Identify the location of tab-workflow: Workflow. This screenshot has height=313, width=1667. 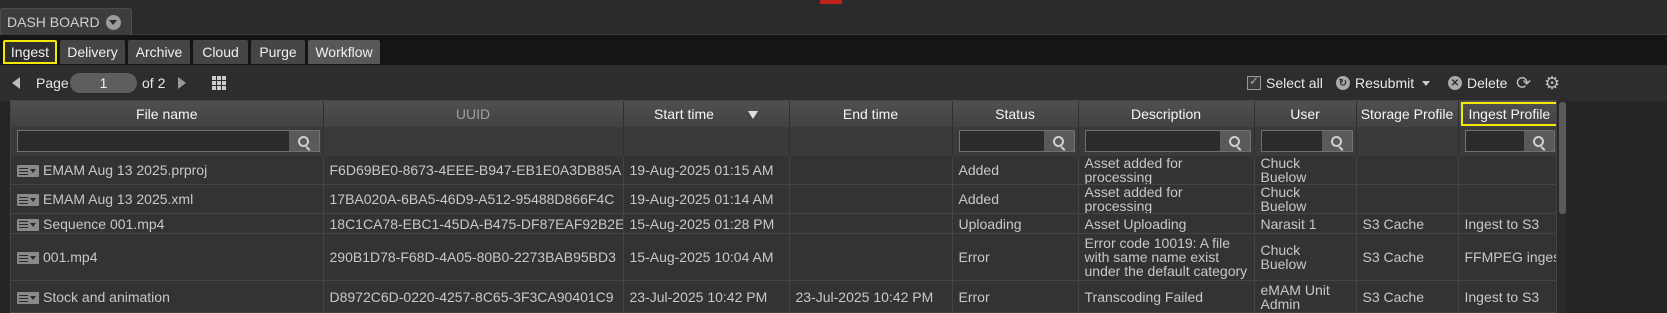
(344, 52).